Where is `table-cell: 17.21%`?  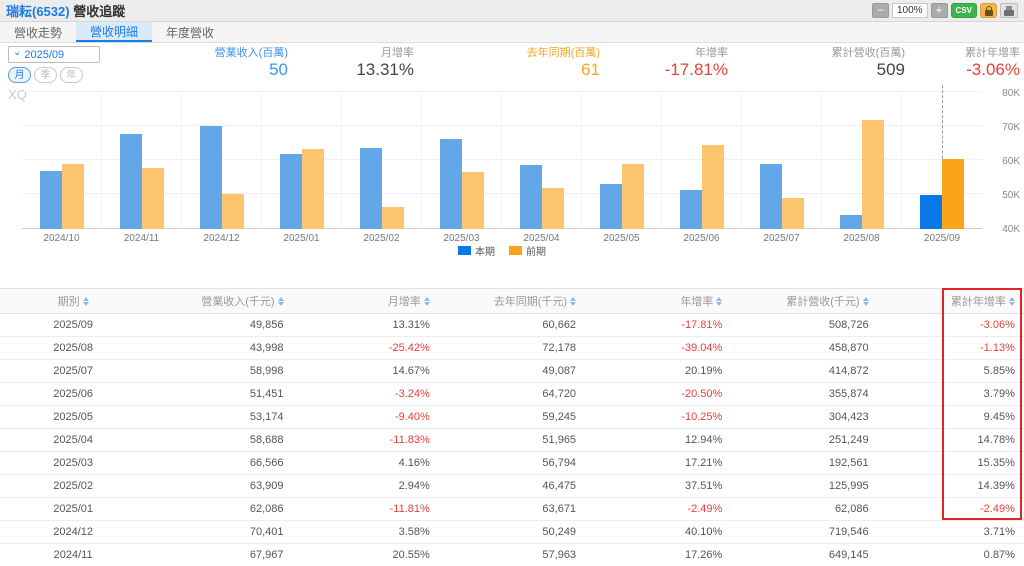 table-cell: 17.21% is located at coordinates (704, 463).